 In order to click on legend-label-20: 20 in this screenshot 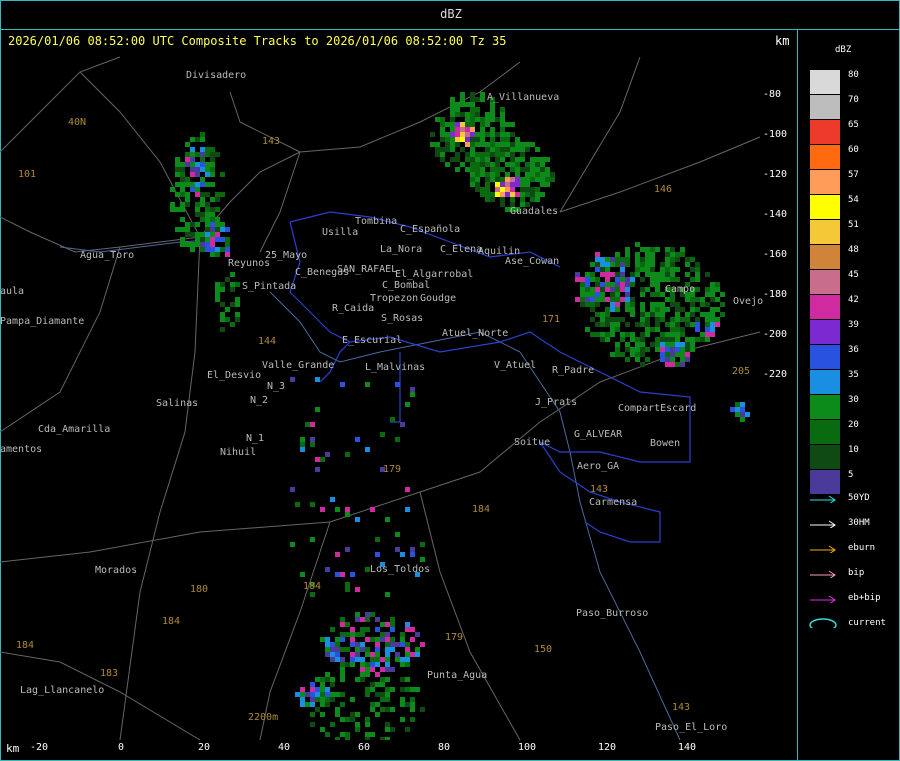, I will do `click(853, 425)`.